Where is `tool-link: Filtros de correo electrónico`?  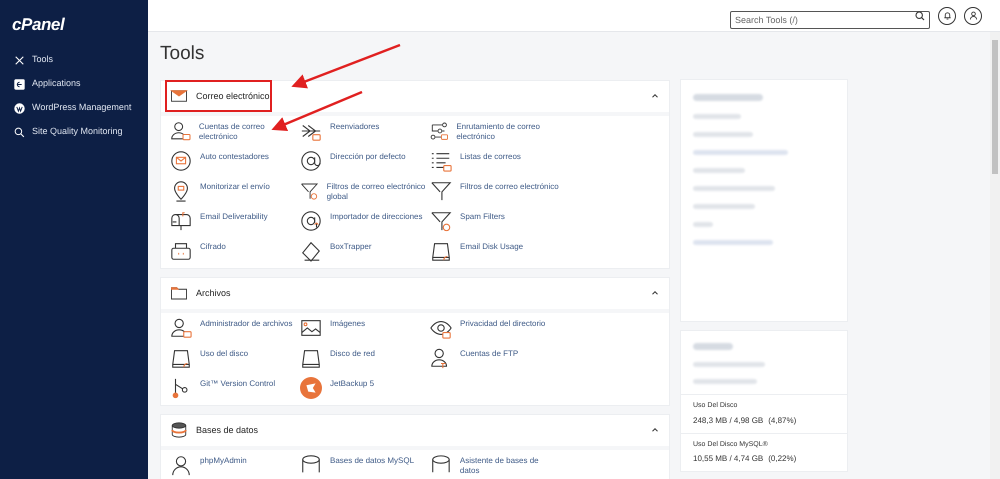
tool-link: Filtros de correo electrónico is located at coordinates (495, 192).